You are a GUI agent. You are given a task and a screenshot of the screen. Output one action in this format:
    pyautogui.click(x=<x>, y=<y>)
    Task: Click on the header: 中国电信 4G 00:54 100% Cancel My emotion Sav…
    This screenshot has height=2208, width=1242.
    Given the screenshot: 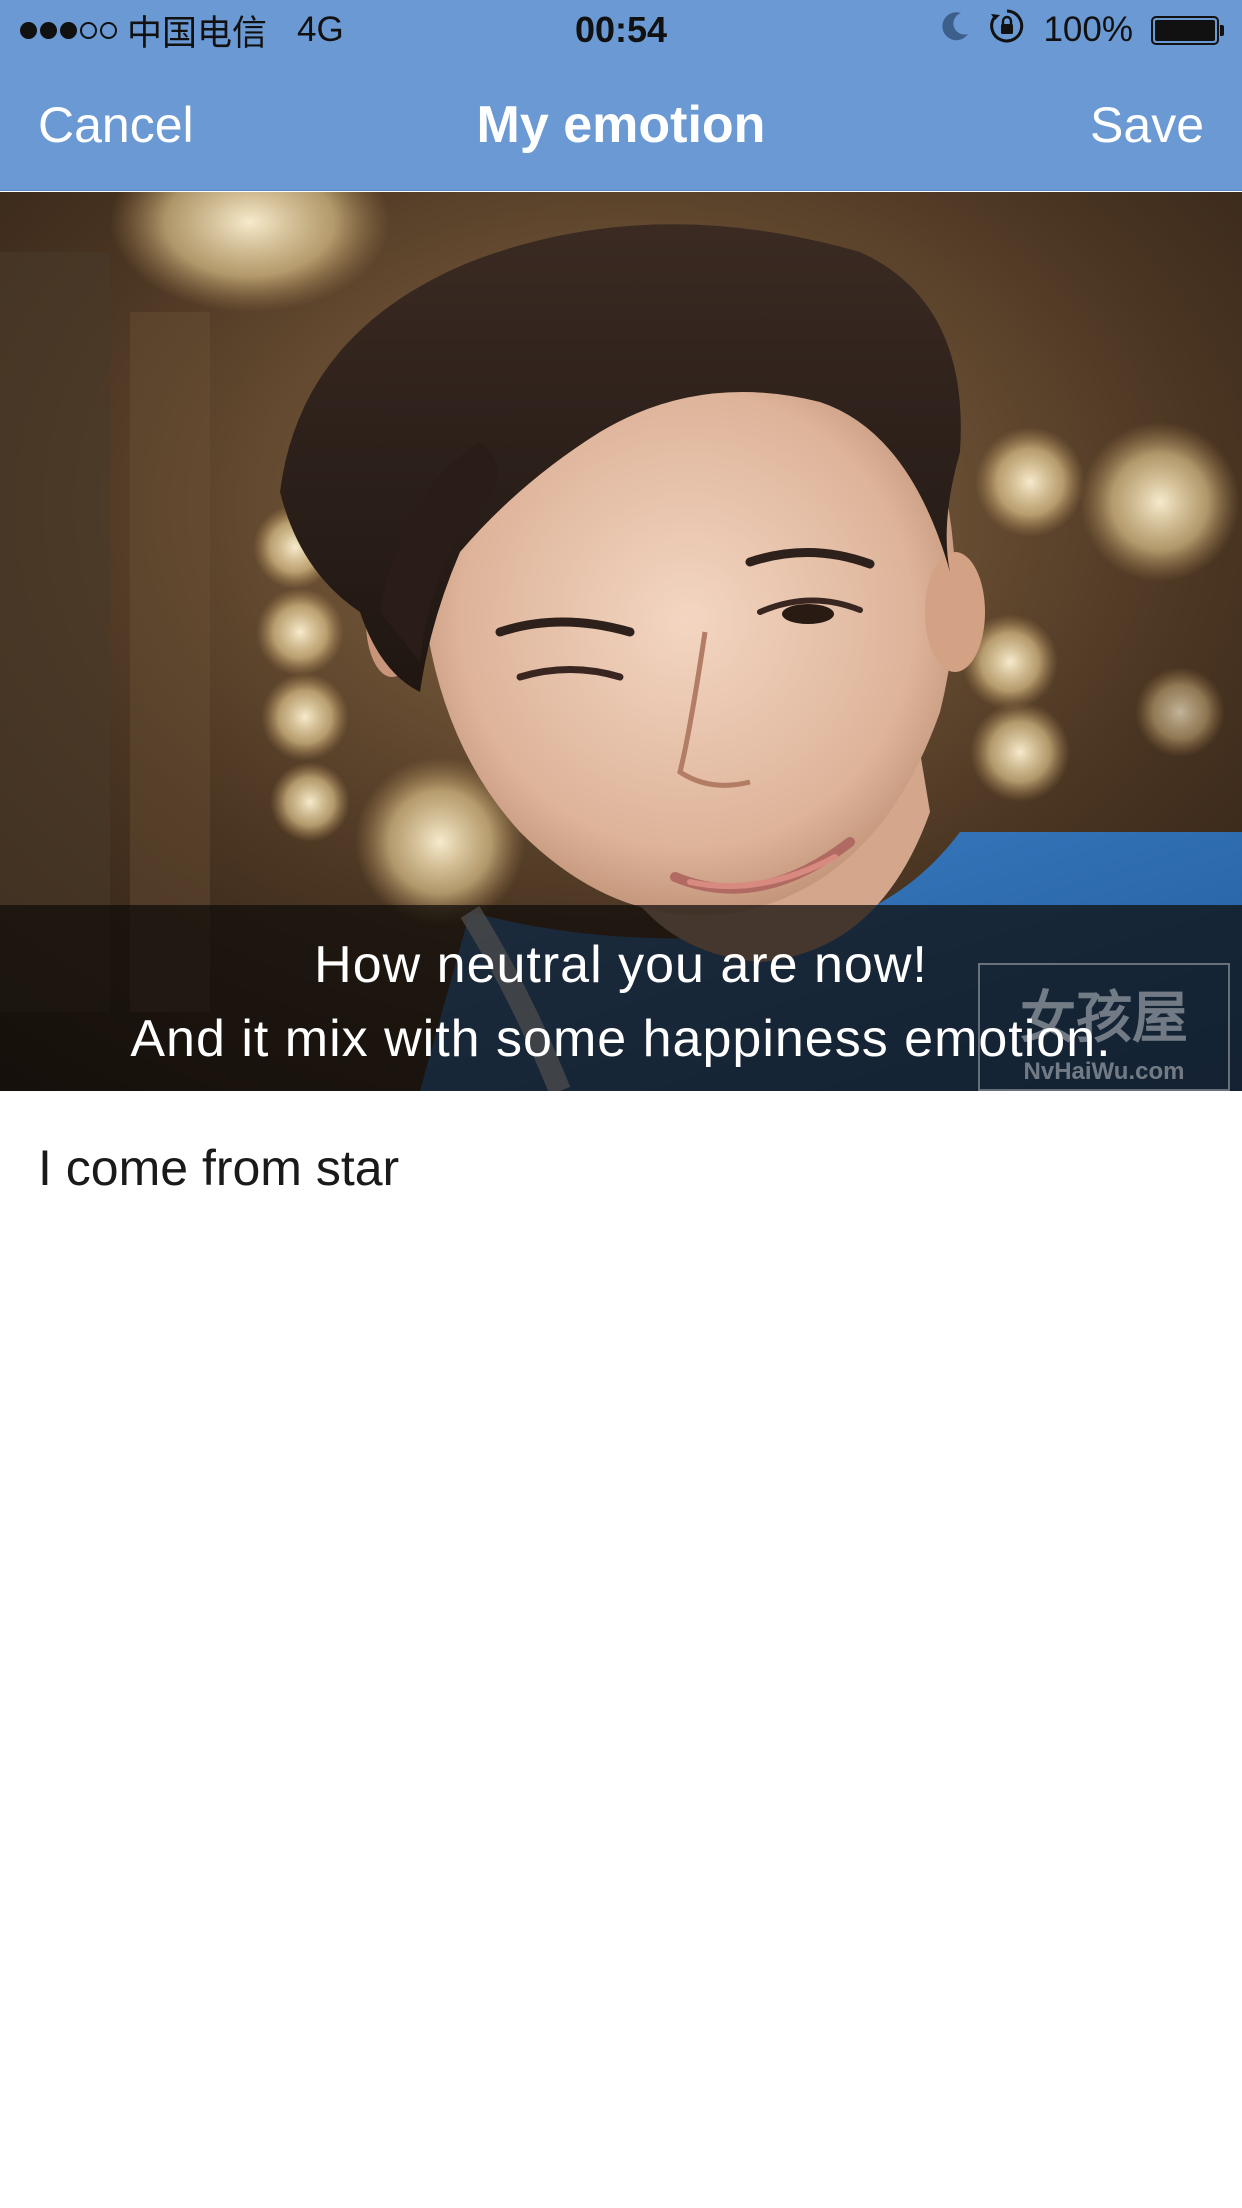 What is the action you would take?
    pyautogui.click(x=621, y=95)
    